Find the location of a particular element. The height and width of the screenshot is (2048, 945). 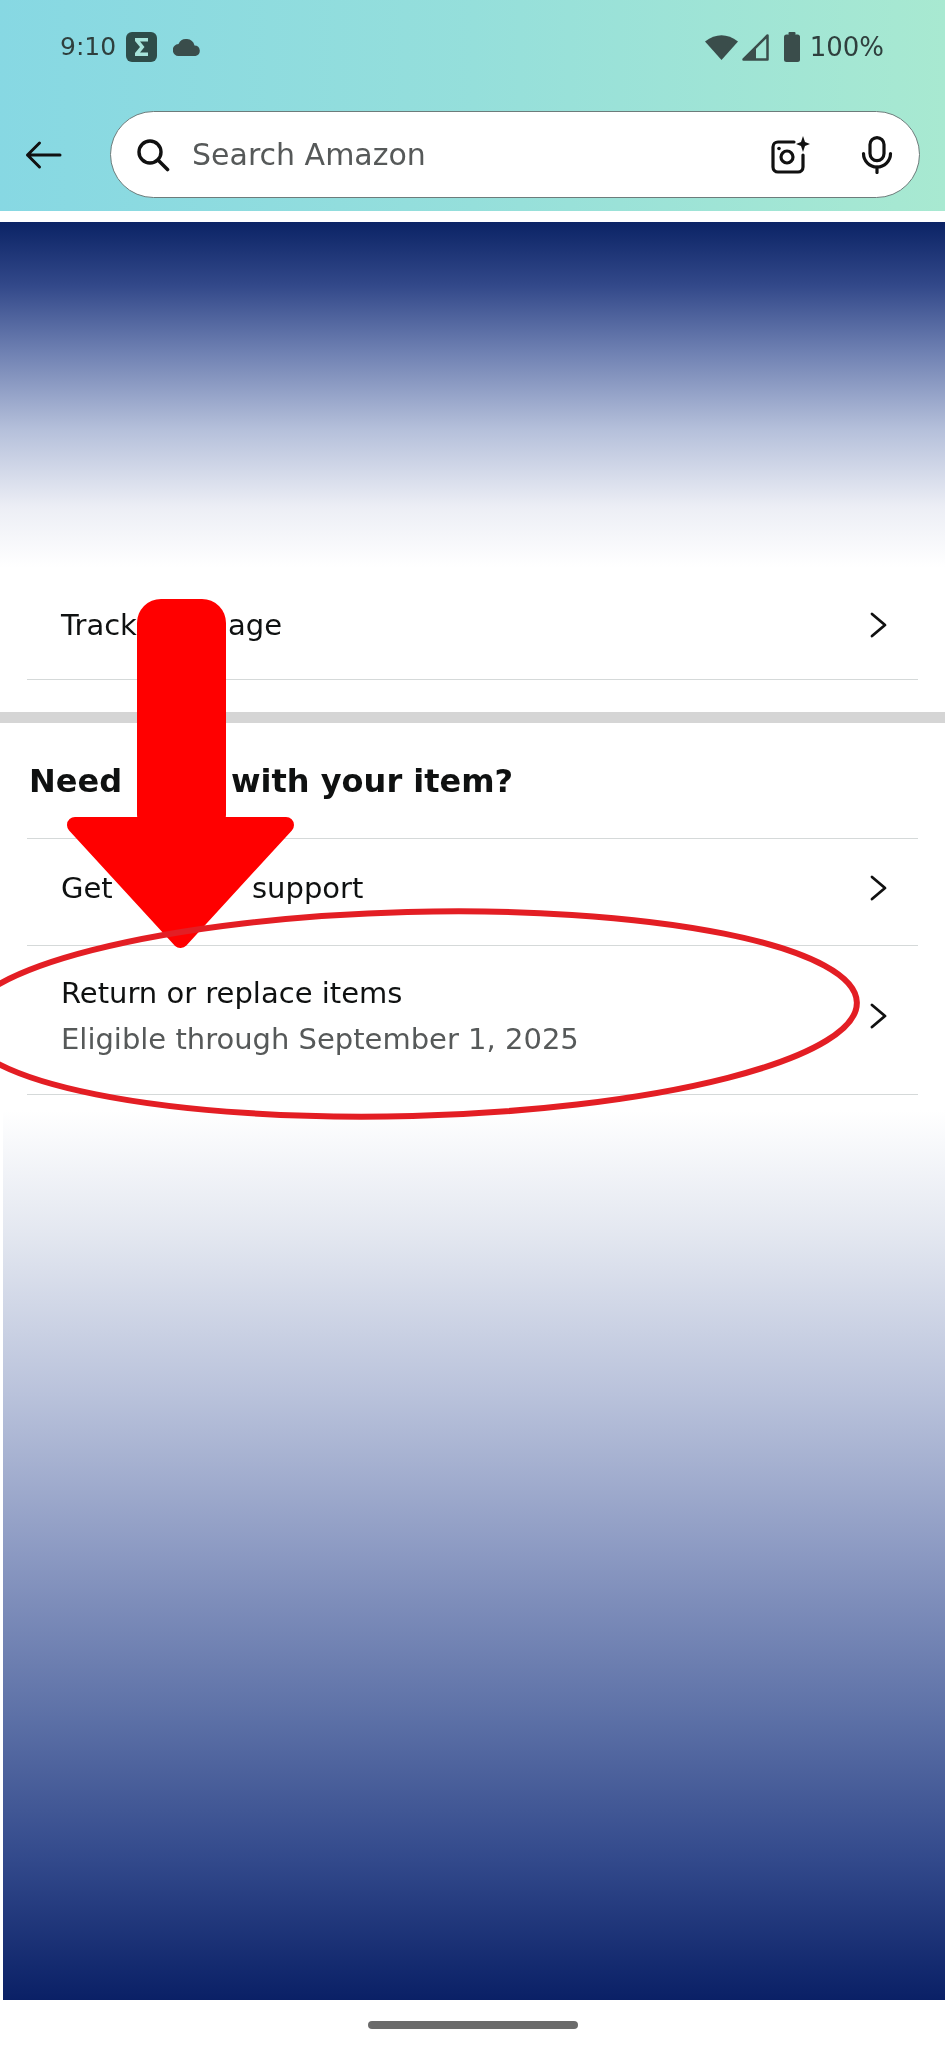

wifi-icon is located at coordinates (721, 47).